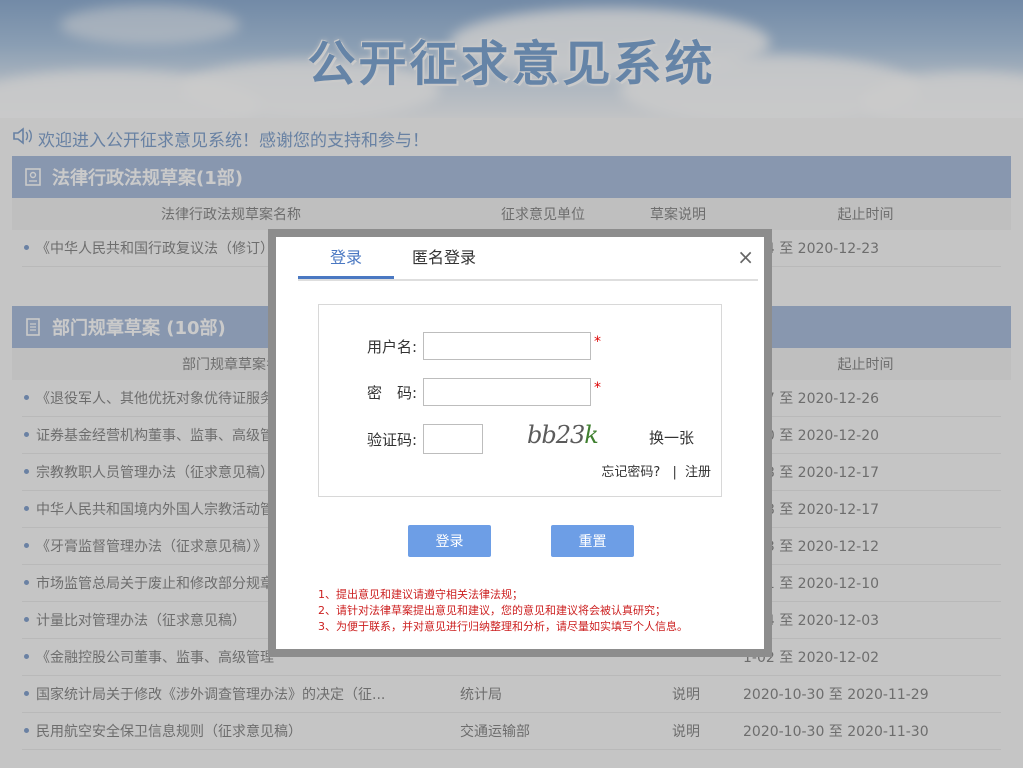 The width and height of the screenshot is (1023, 768). What do you see at coordinates (391, 346) in the screenshot?
I see `username-label: 用户名:` at bounding box center [391, 346].